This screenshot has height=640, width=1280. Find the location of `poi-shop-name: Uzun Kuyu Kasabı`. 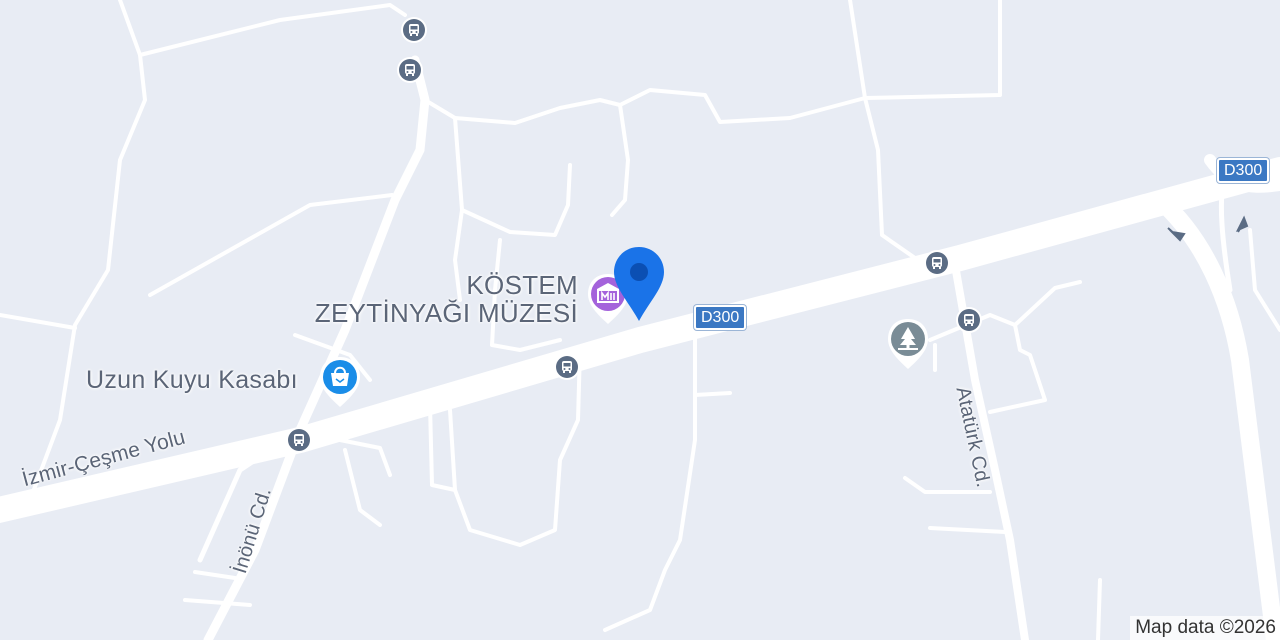

poi-shop-name: Uzun Kuyu Kasabı is located at coordinates (192, 380).